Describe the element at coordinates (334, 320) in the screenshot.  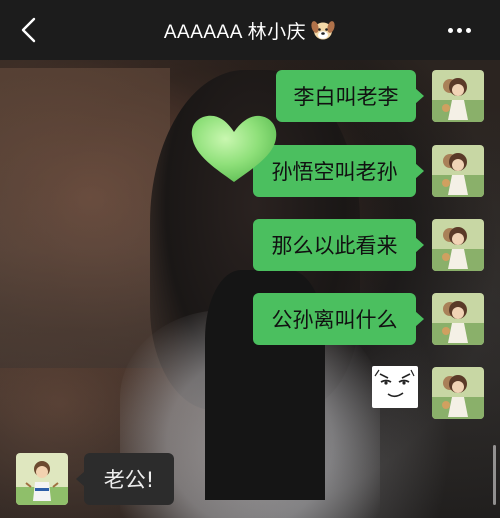
I see `message-text: 公孙离叫什么` at that location.